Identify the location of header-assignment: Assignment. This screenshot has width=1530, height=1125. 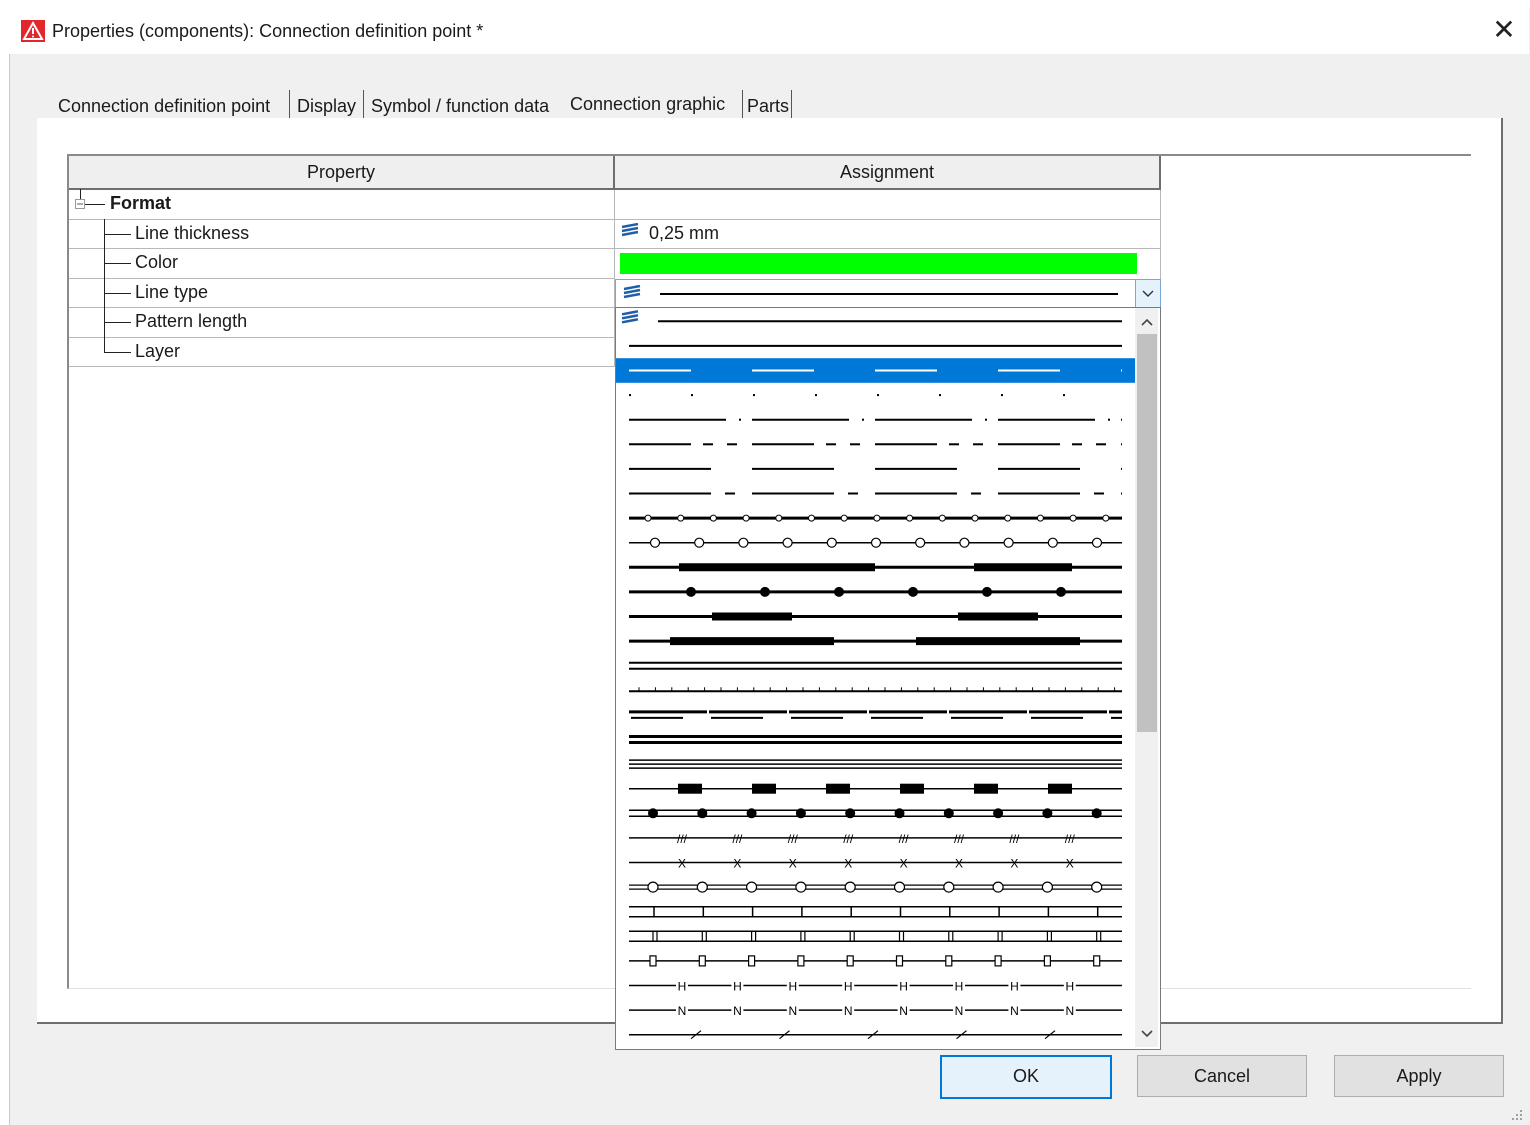
(888, 173).